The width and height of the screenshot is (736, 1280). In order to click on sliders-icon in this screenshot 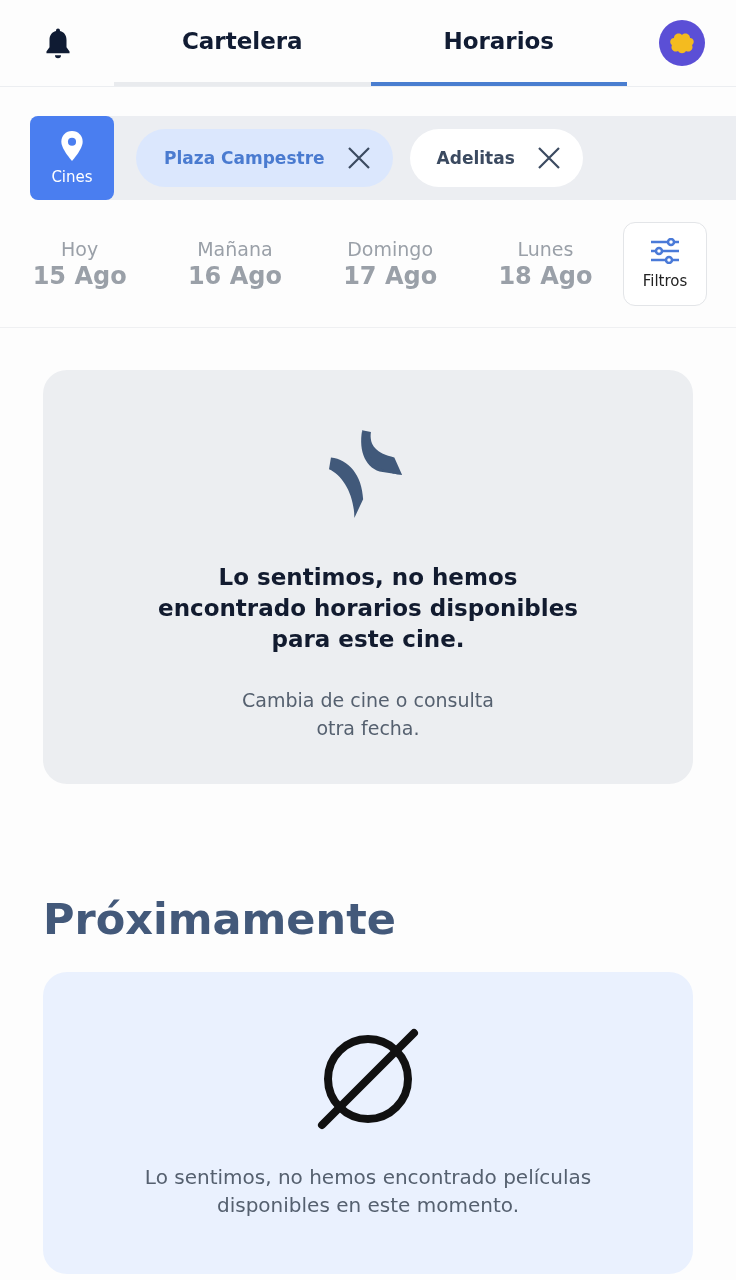, I will do `click(665, 250)`.